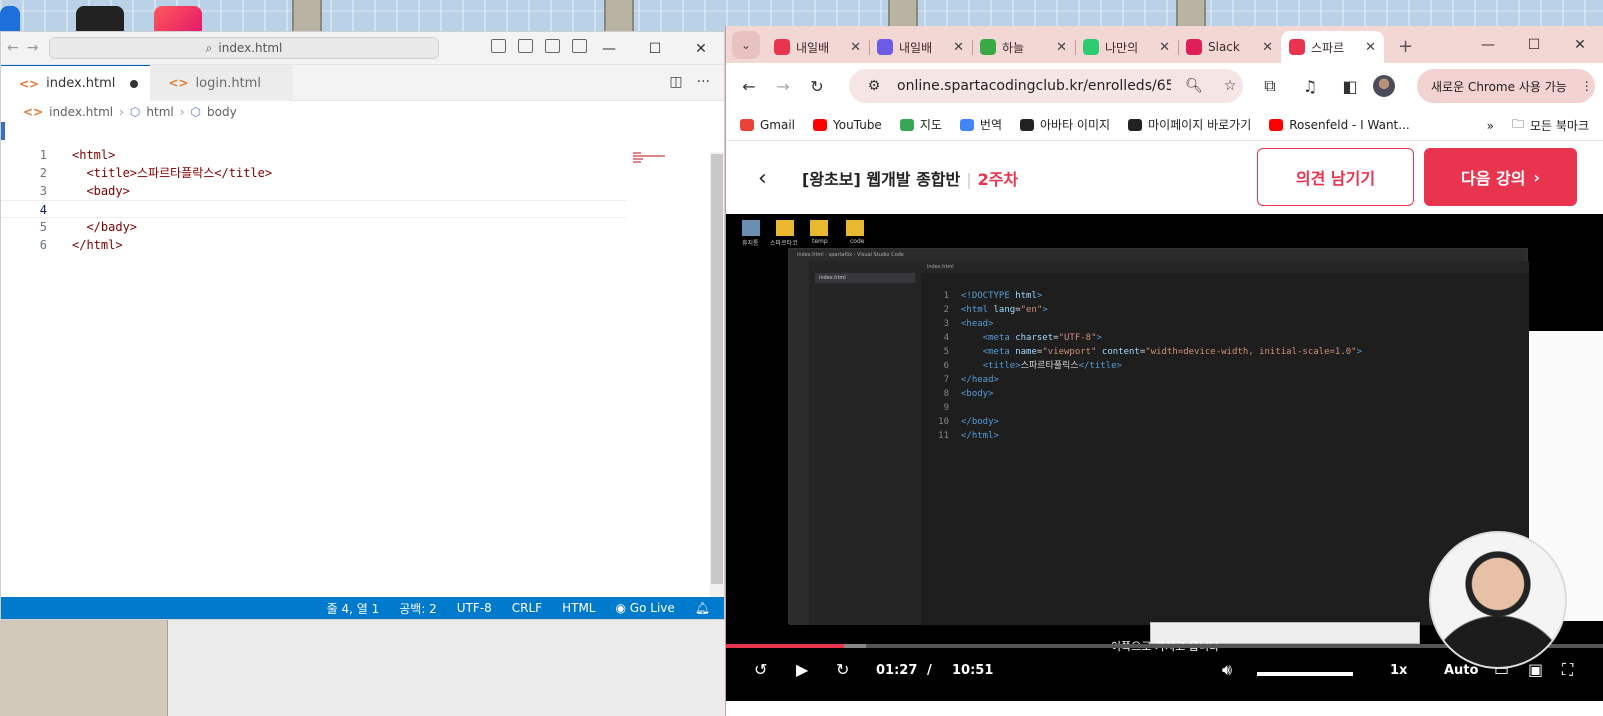  Describe the element at coordinates (1065, 124) in the screenshot. I see `bookmark-item: 아바타 이미지` at that location.